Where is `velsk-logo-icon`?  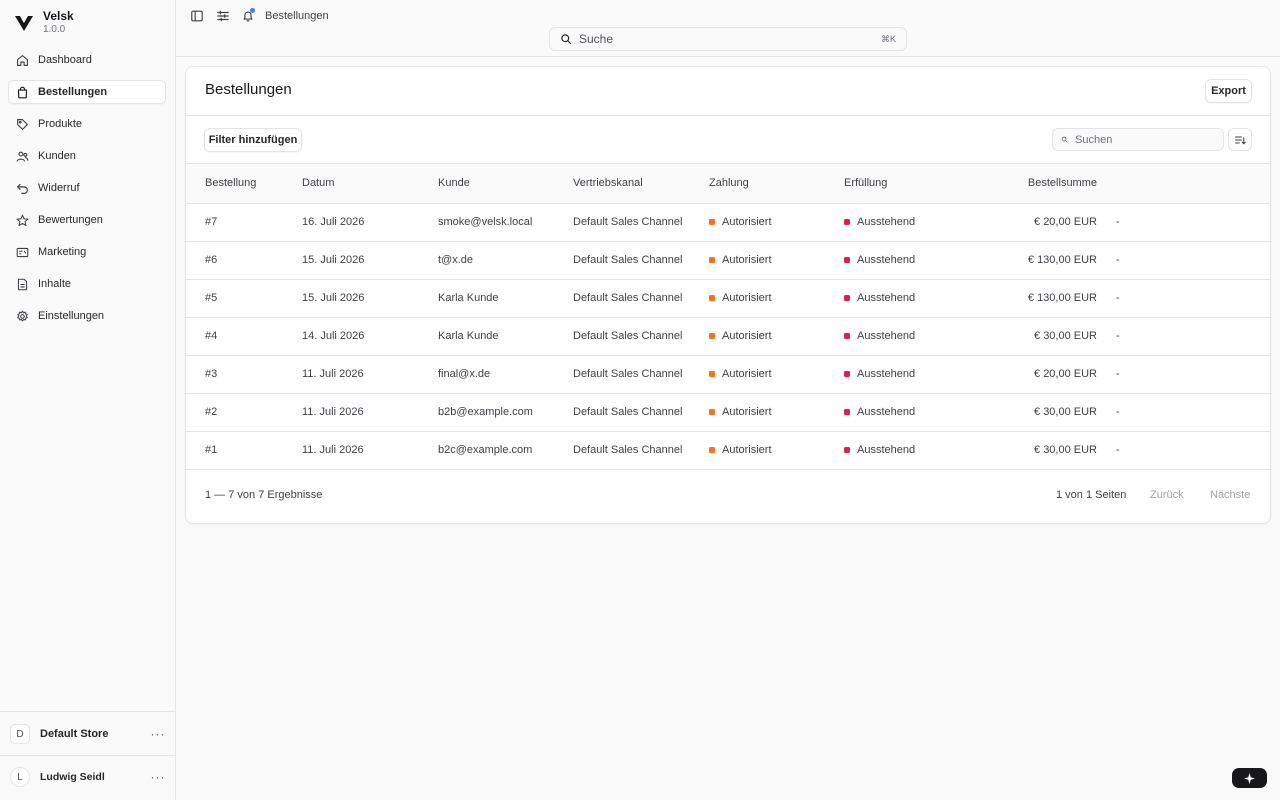
velsk-logo-icon is located at coordinates (24, 23).